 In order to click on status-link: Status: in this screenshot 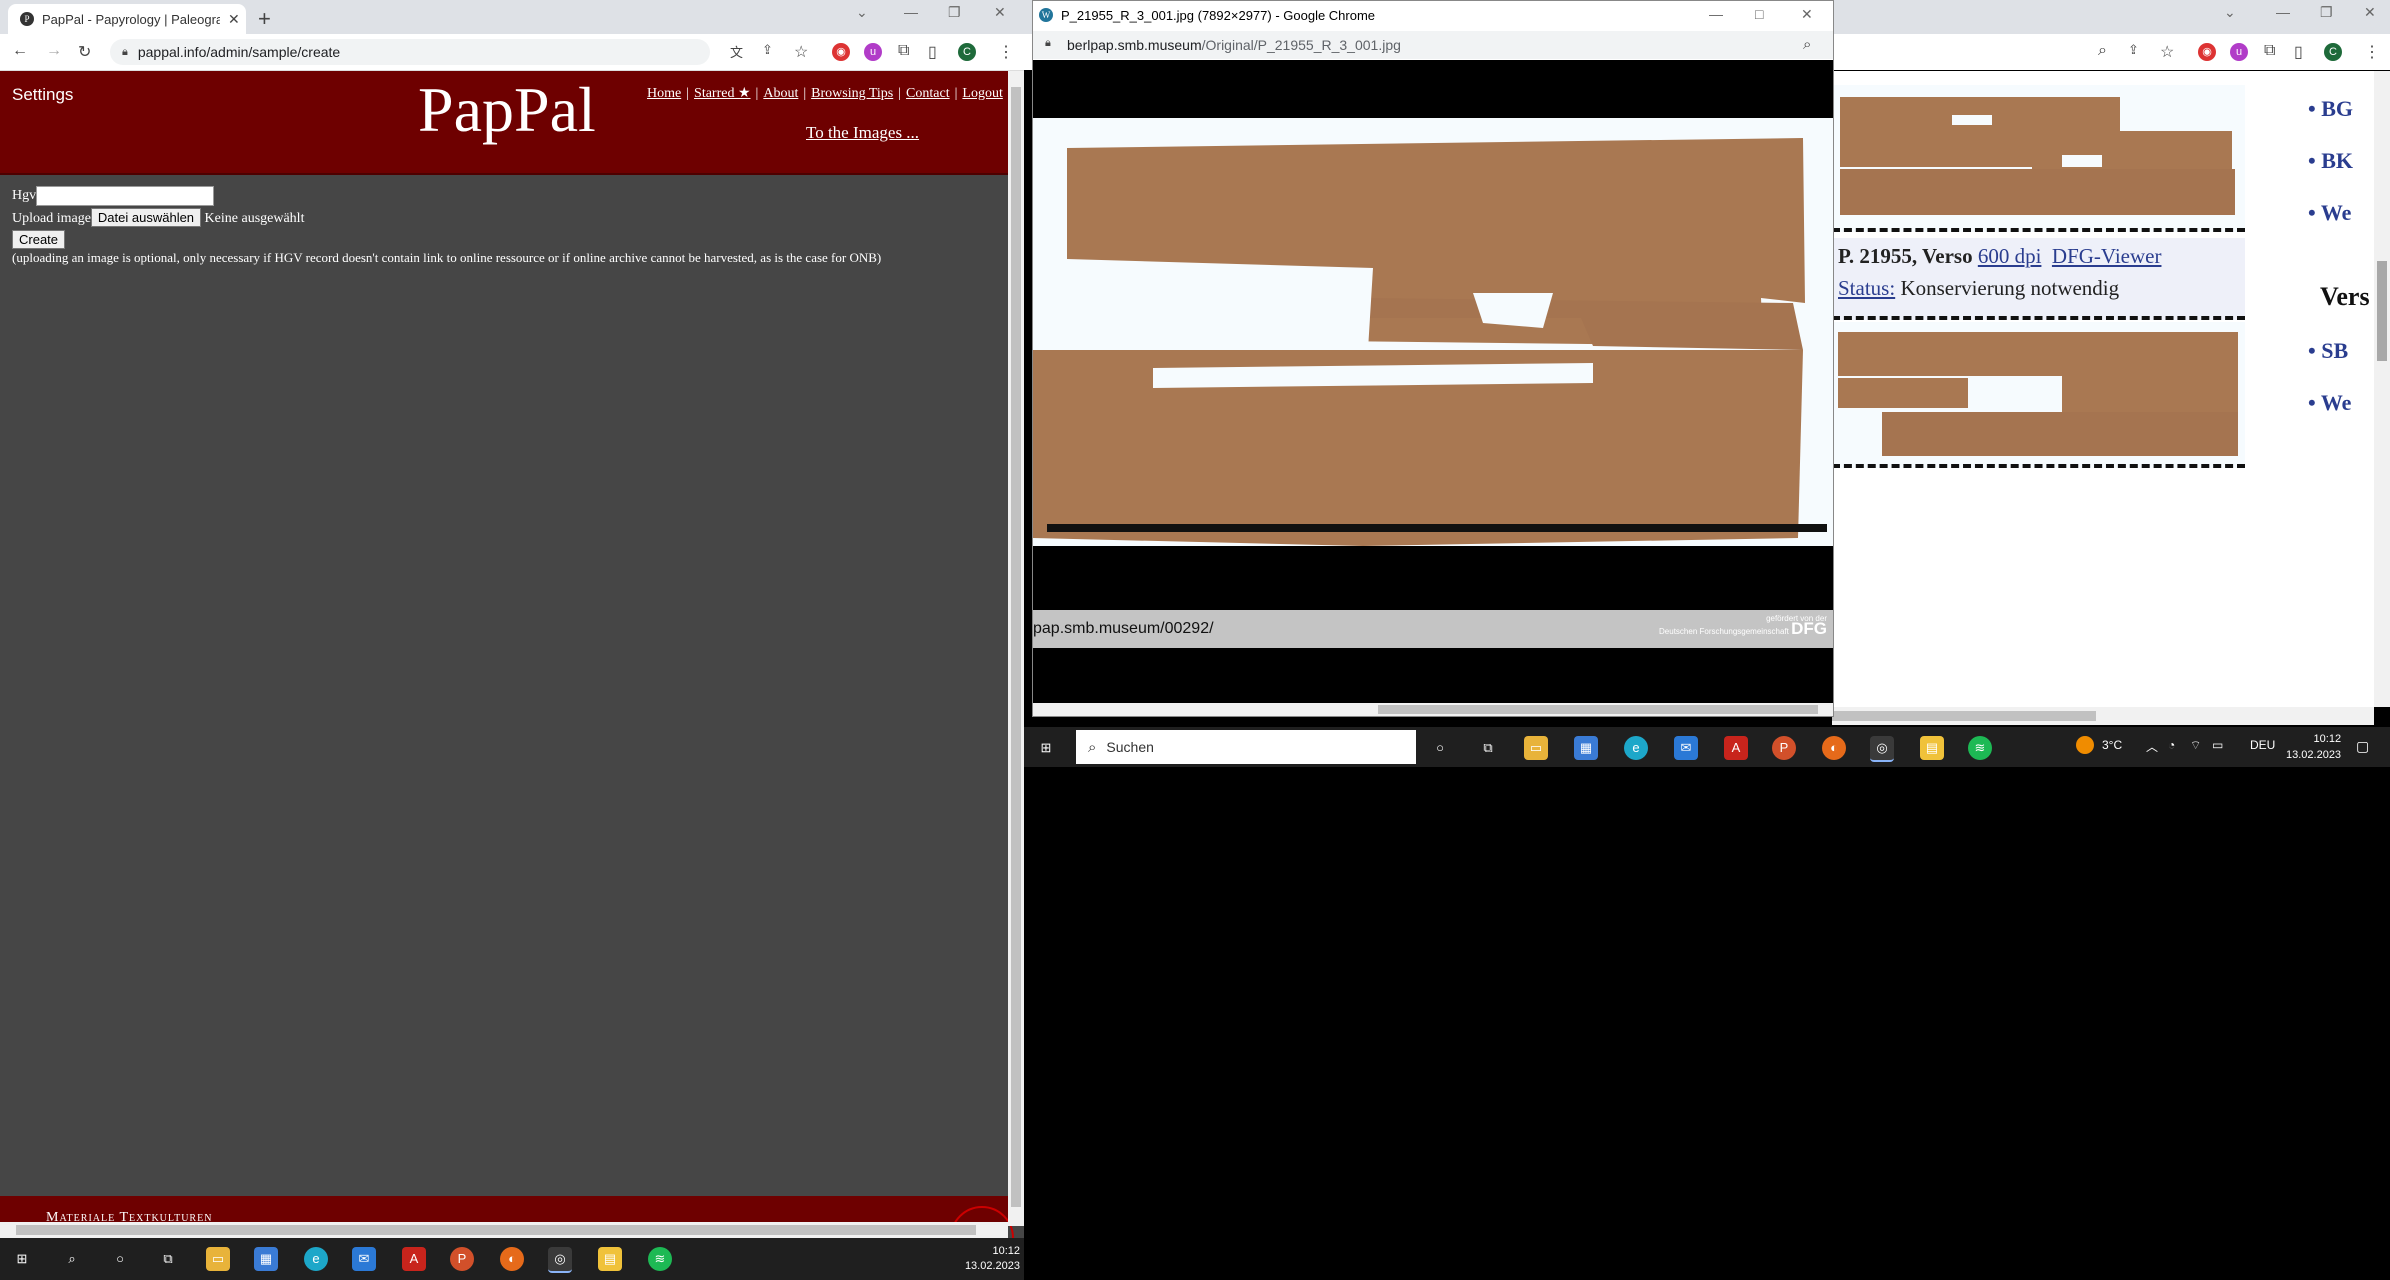, I will do `click(1866, 288)`.